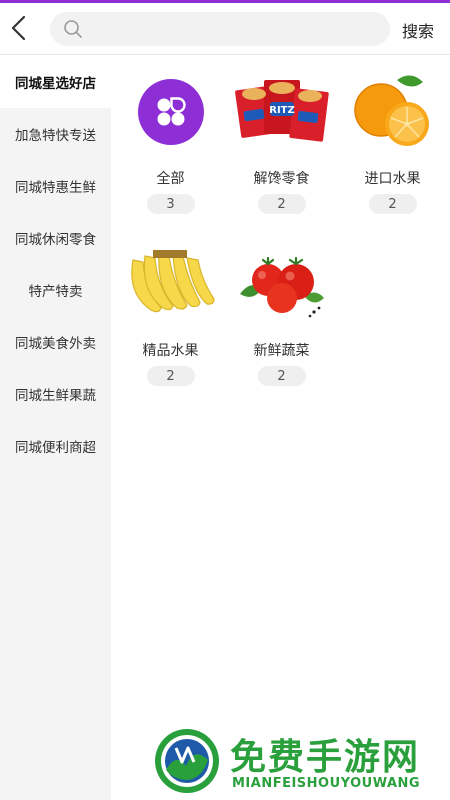  What do you see at coordinates (187, 761) in the screenshot?
I see `watermark-logo-icon` at bounding box center [187, 761].